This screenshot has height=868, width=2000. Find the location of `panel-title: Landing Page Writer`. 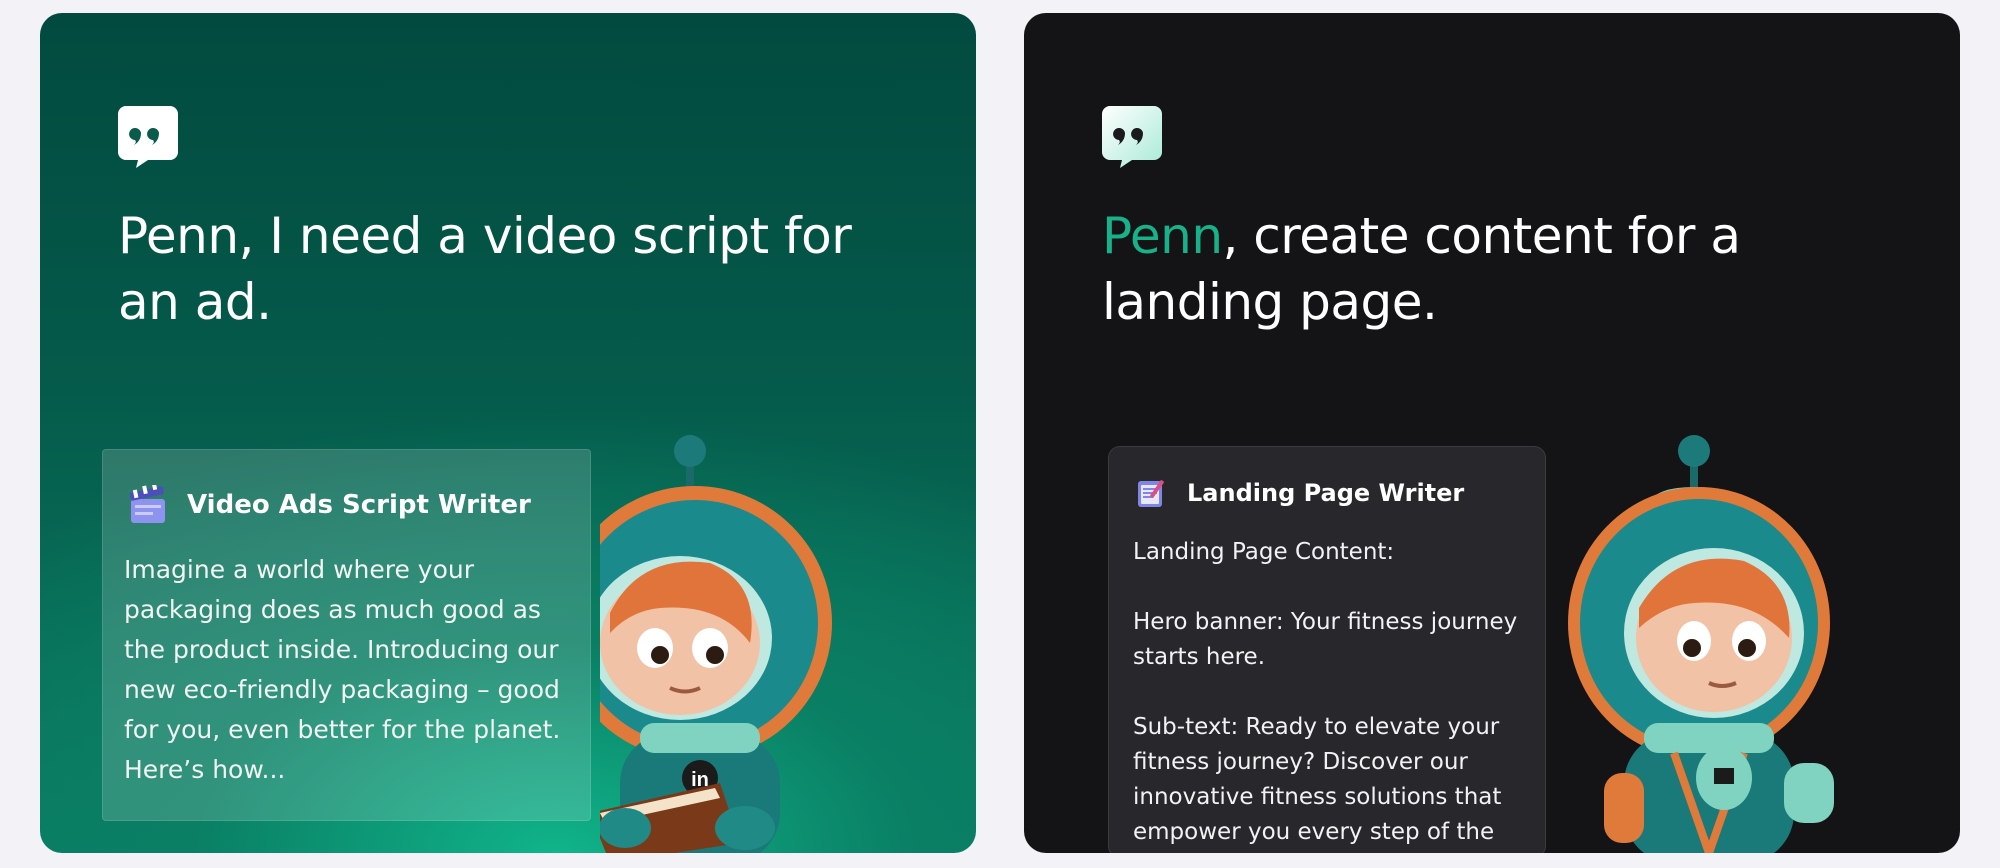

panel-title: Landing Page Writer is located at coordinates (1326, 493).